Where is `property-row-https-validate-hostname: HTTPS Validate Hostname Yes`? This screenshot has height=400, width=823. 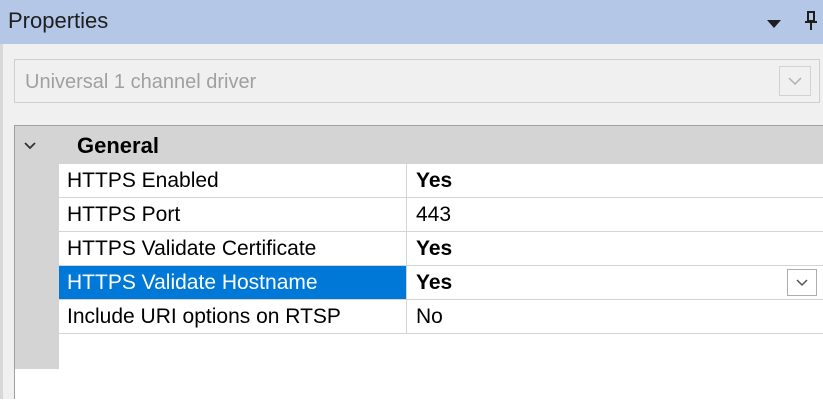
property-row-https-validate-hostname: HTTPS Validate Hostname Yes is located at coordinates (441, 283).